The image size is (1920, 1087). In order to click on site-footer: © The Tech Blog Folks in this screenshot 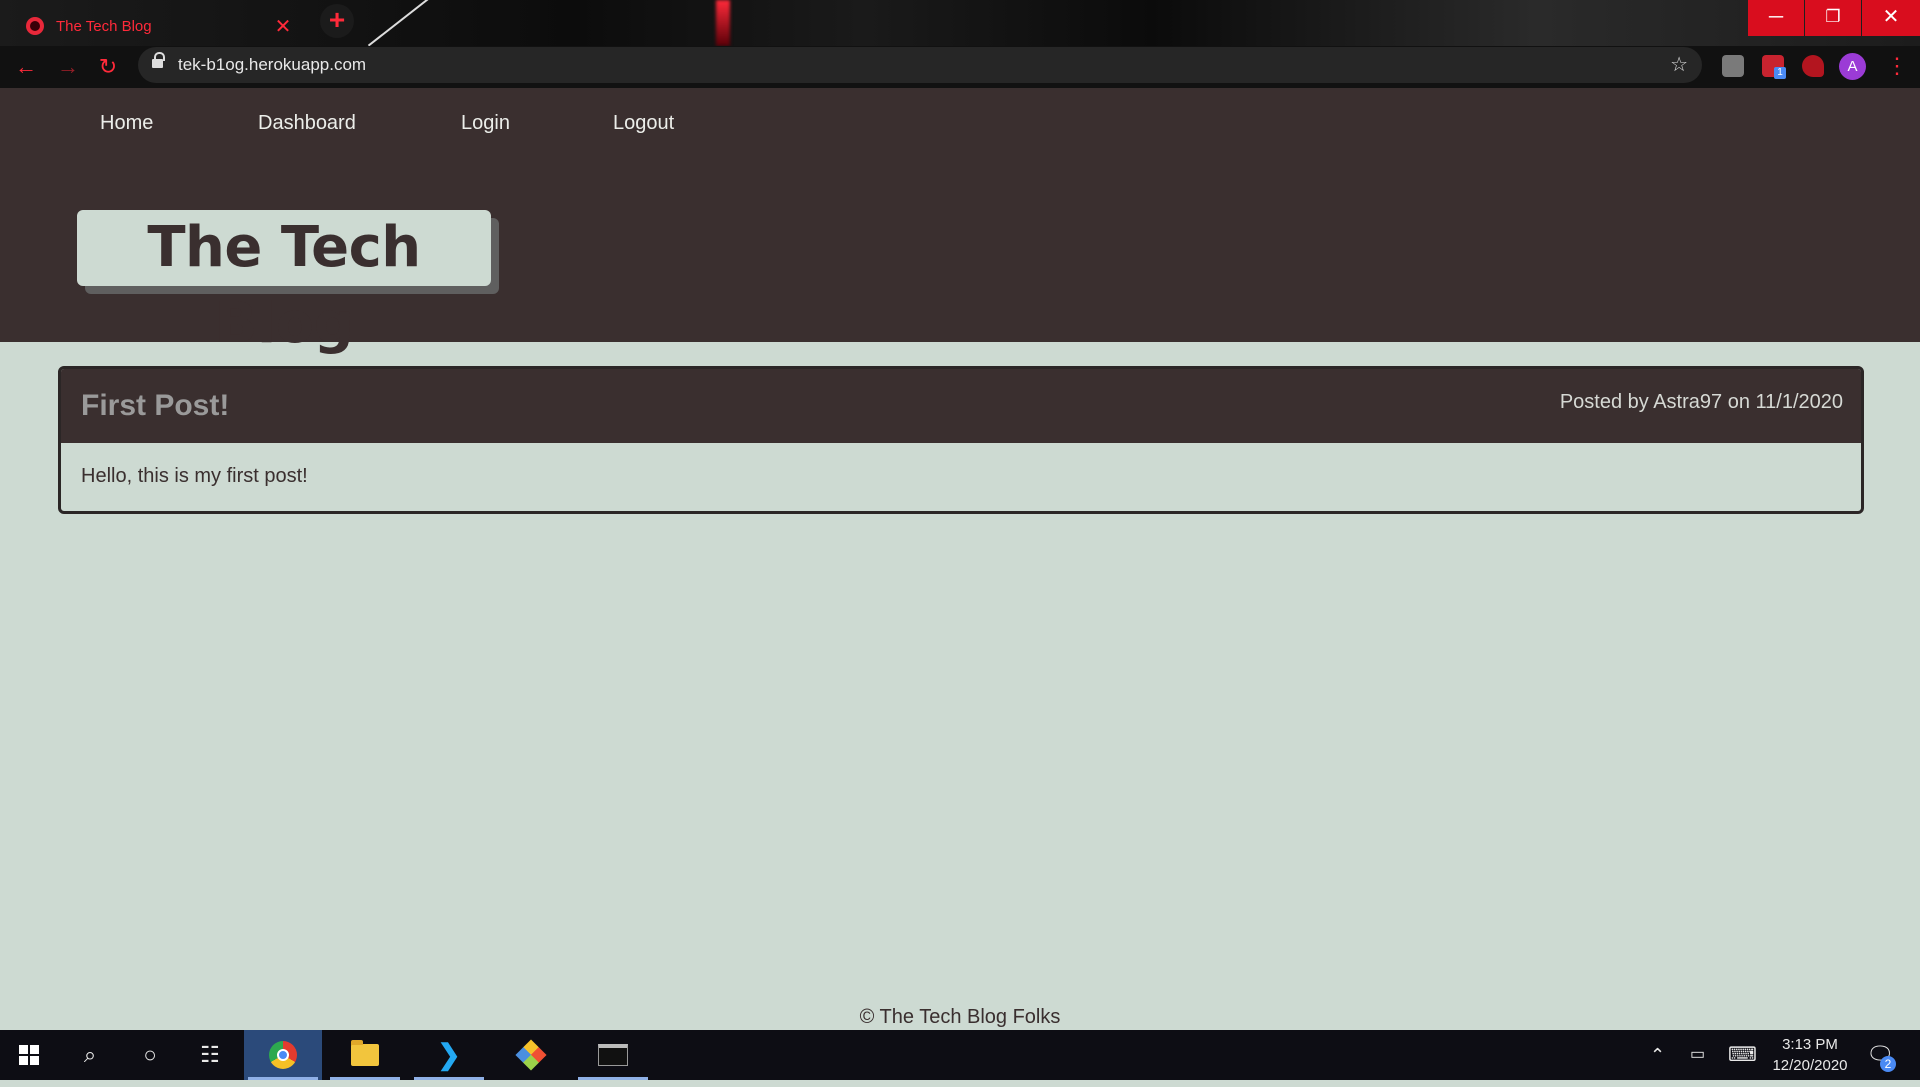, I will do `click(960, 1017)`.